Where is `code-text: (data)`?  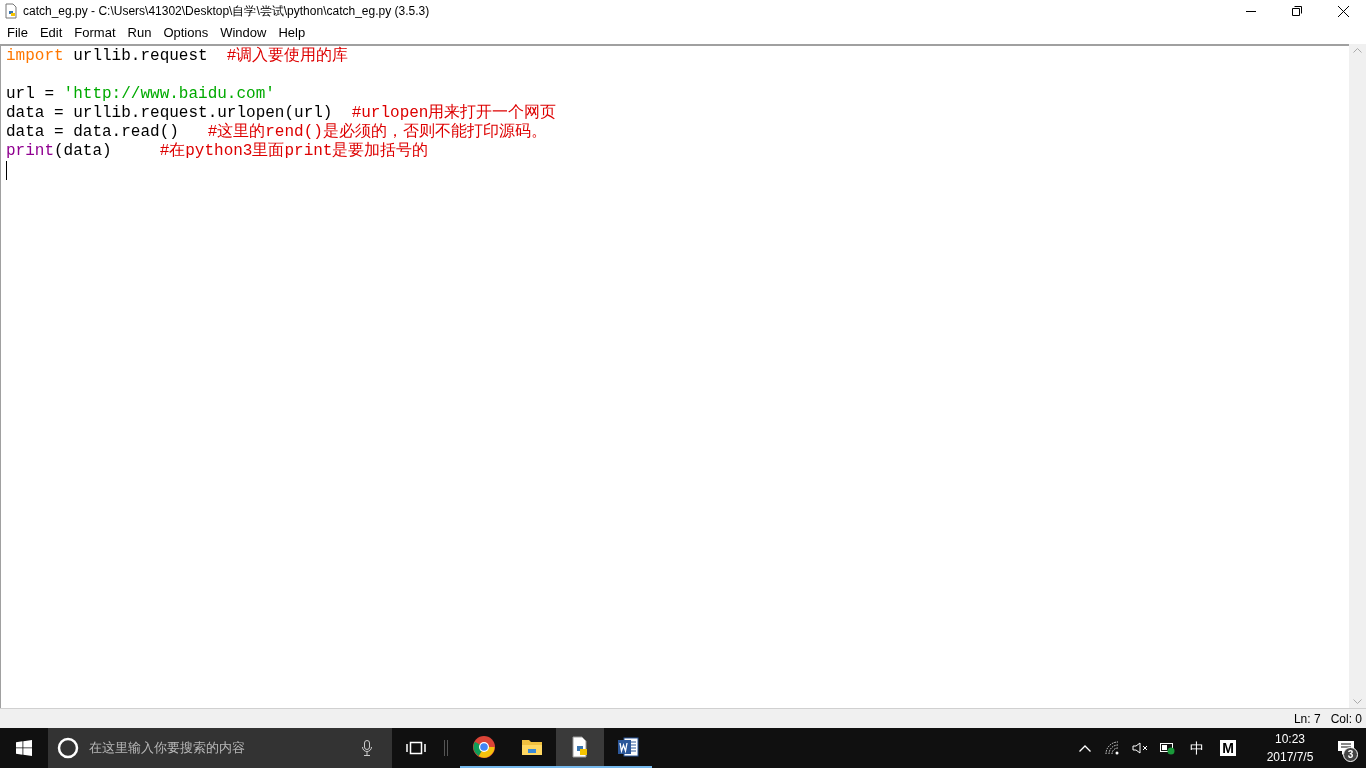
code-text: (data) is located at coordinates (83, 151).